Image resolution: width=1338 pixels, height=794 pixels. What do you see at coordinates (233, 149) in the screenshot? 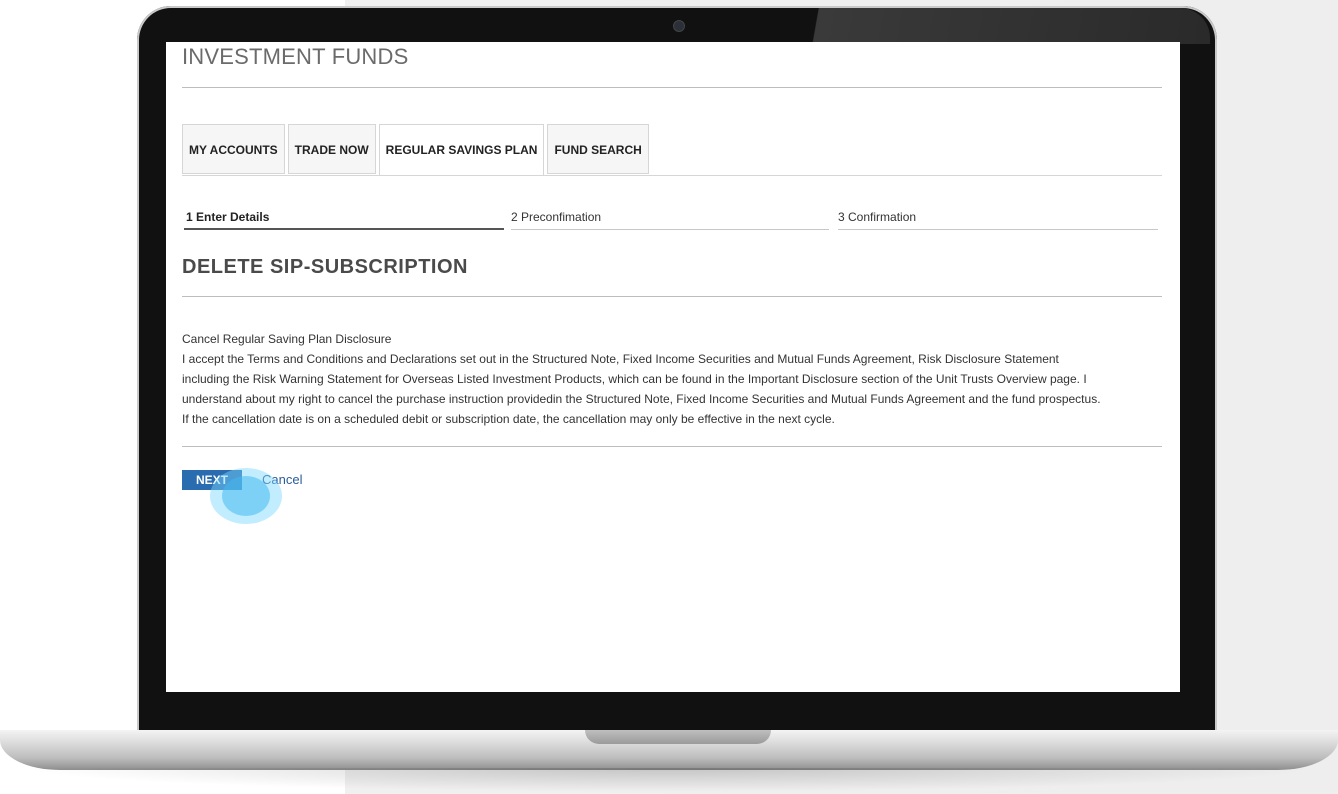
I see `tab-my-accounts: MY ACCOUNTS` at bounding box center [233, 149].